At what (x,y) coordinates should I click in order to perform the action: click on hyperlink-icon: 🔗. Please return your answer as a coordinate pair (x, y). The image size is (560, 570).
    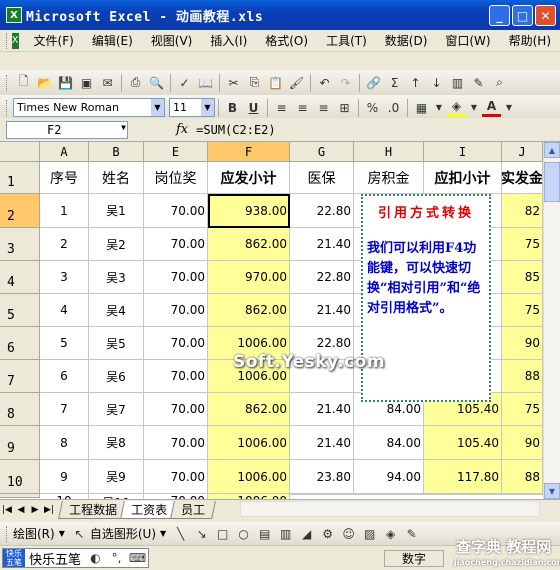
    Looking at the image, I should click on (373, 82).